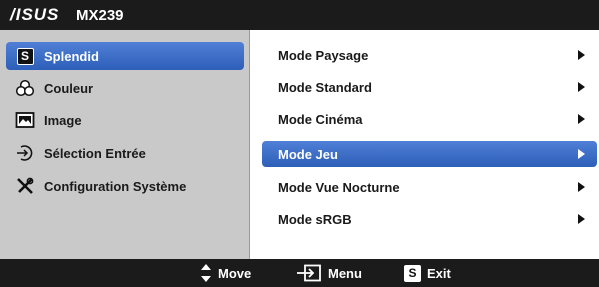  Describe the element at coordinates (429, 87) in the screenshot. I see `submenu-item-mode-standard: Mode Standard` at that location.